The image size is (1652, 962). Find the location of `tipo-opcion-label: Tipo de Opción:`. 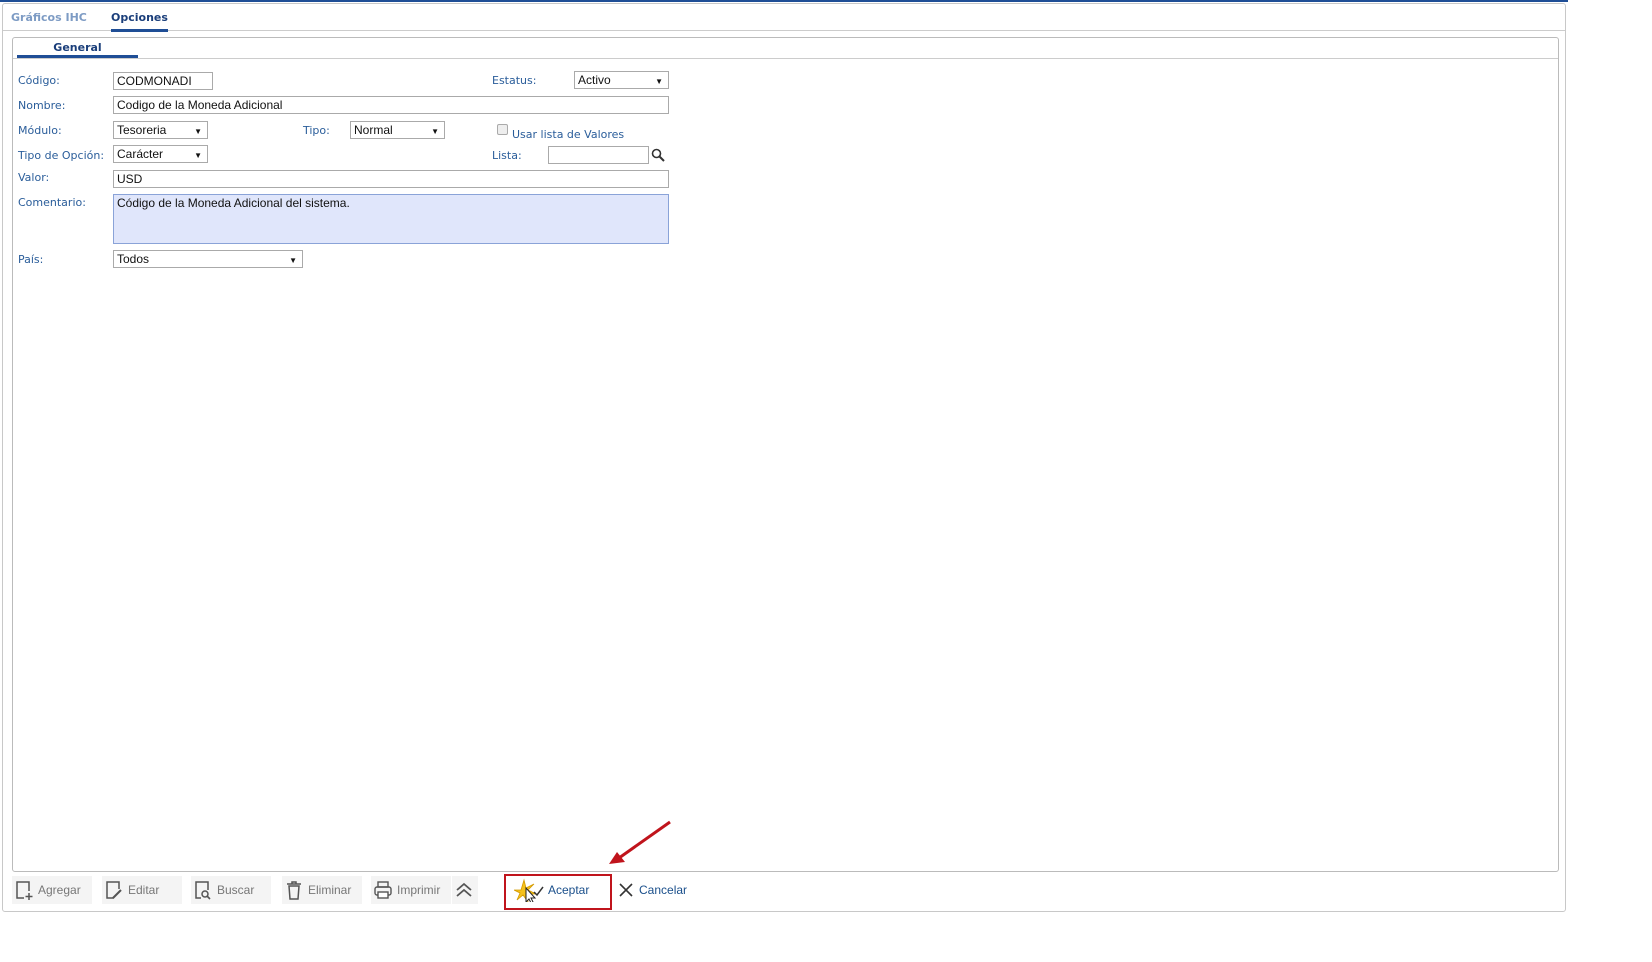

tipo-opcion-label: Tipo de Opción: is located at coordinates (61, 155).